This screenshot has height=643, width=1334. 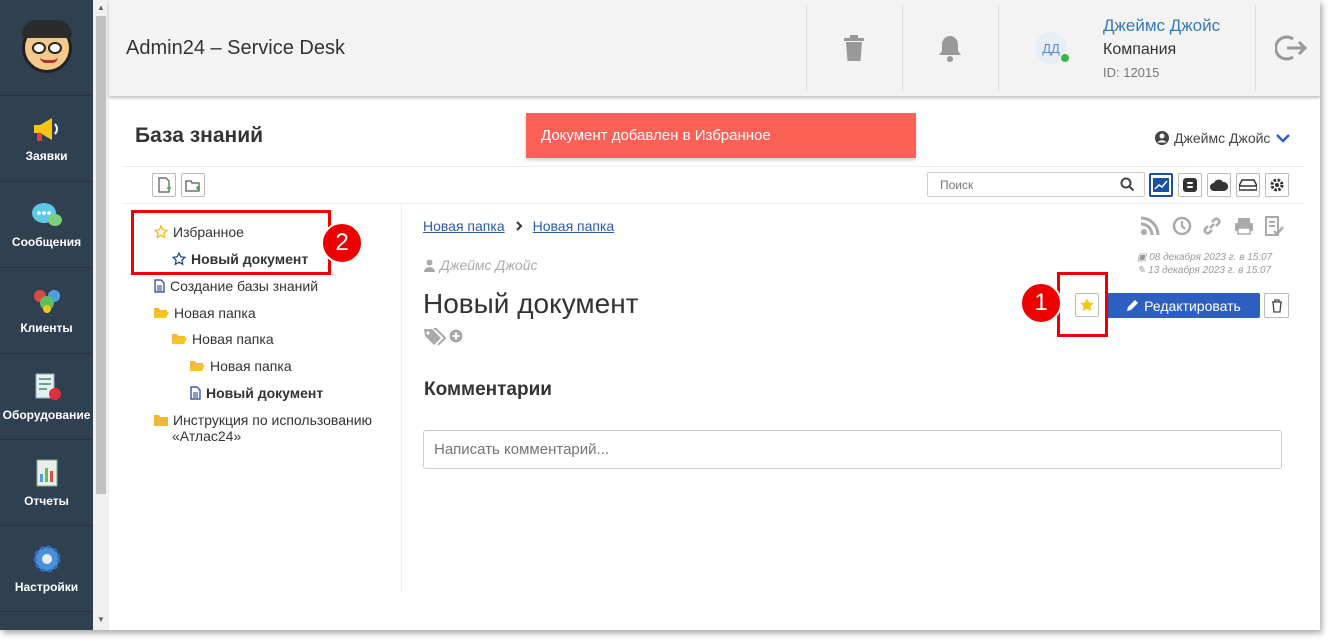 What do you see at coordinates (1161, 26) in the screenshot?
I see `user-name-link: Джеймс Джойс` at bounding box center [1161, 26].